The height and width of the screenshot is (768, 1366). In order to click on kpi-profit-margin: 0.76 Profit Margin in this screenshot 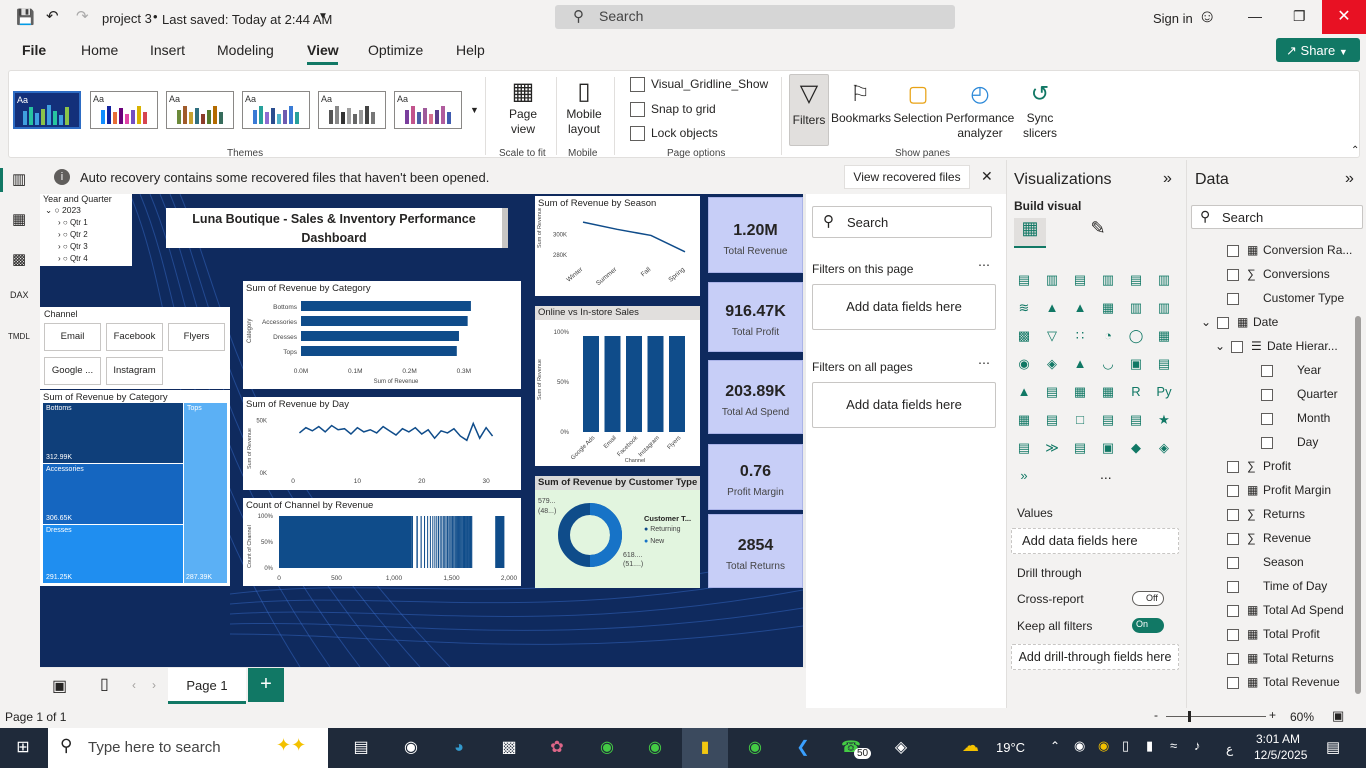, I will do `click(755, 477)`.